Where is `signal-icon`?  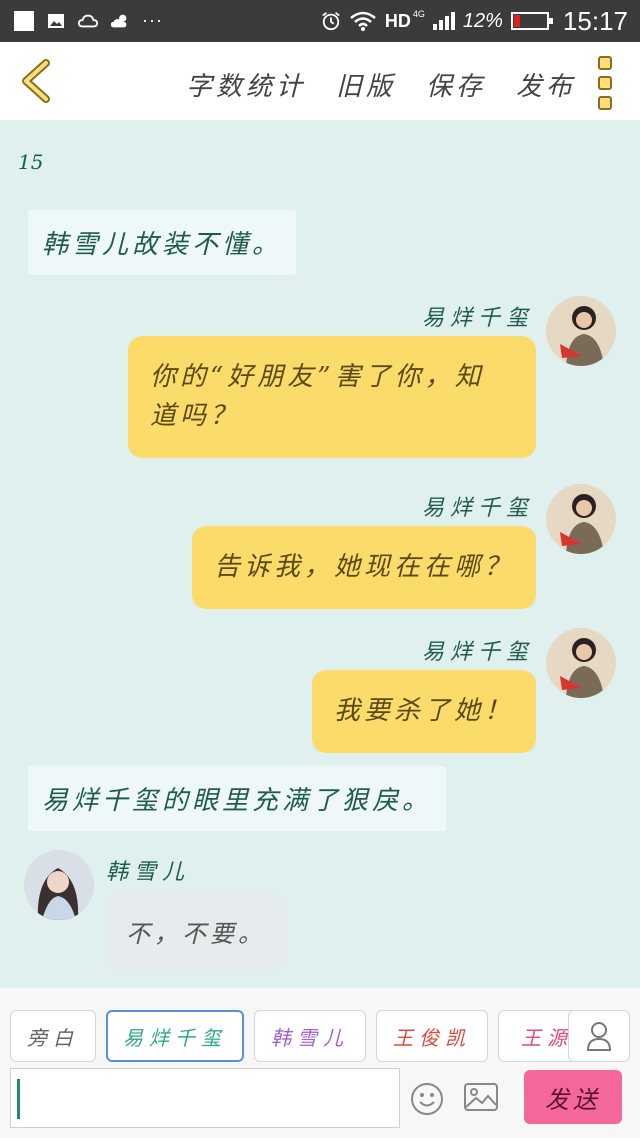
signal-icon is located at coordinates (443, 21).